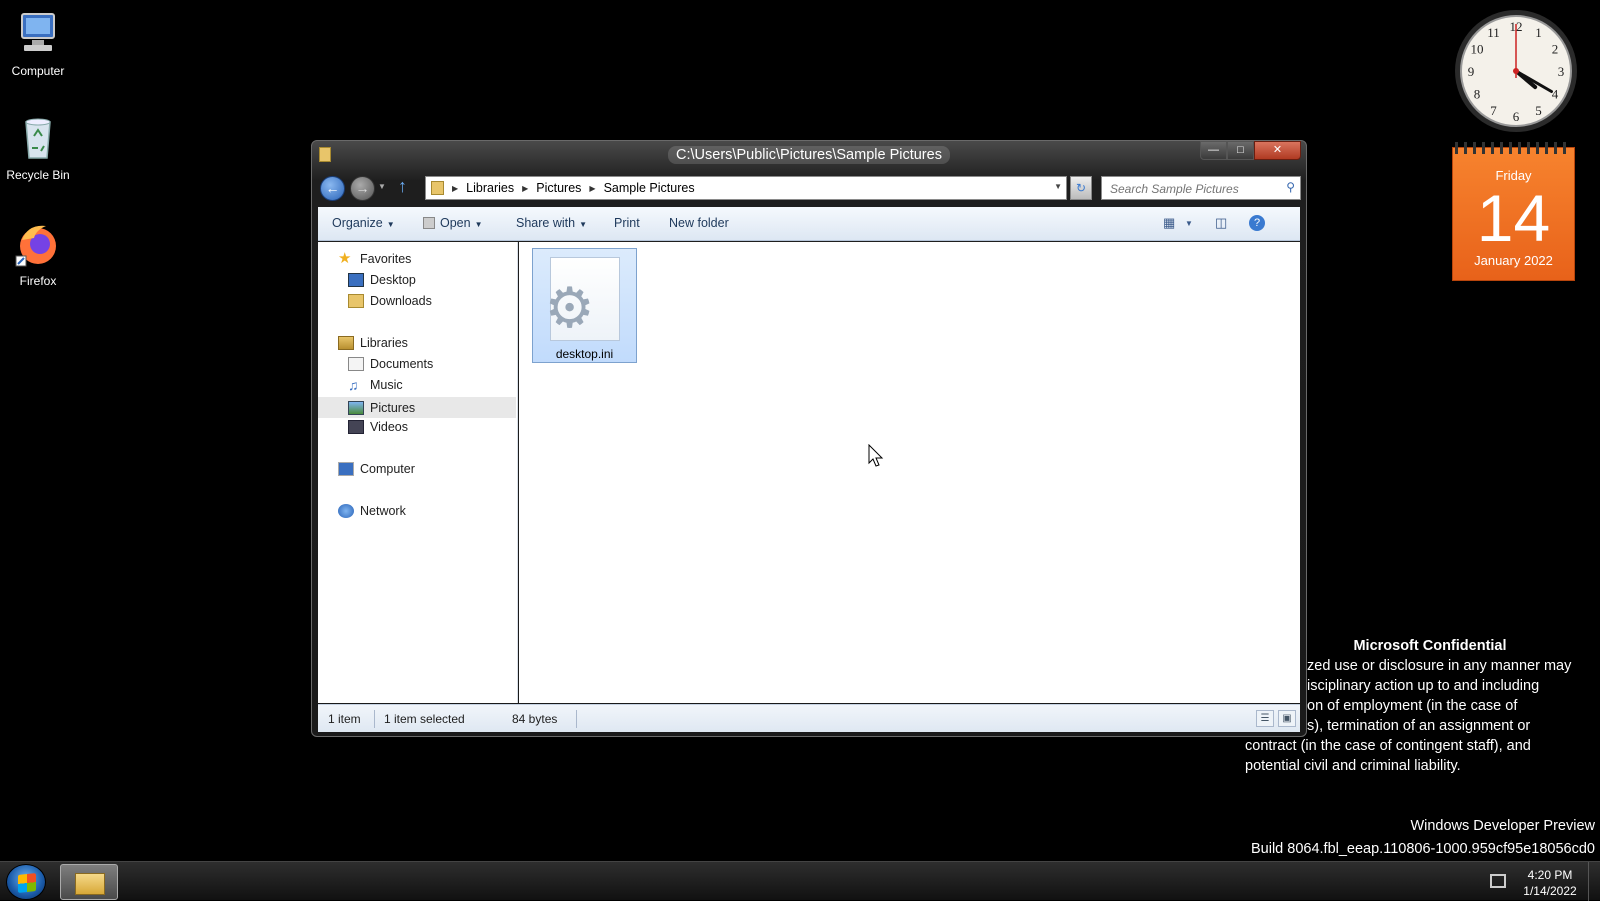  Describe the element at coordinates (390, 364) in the screenshot. I see `nav-documents: Documents` at that location.